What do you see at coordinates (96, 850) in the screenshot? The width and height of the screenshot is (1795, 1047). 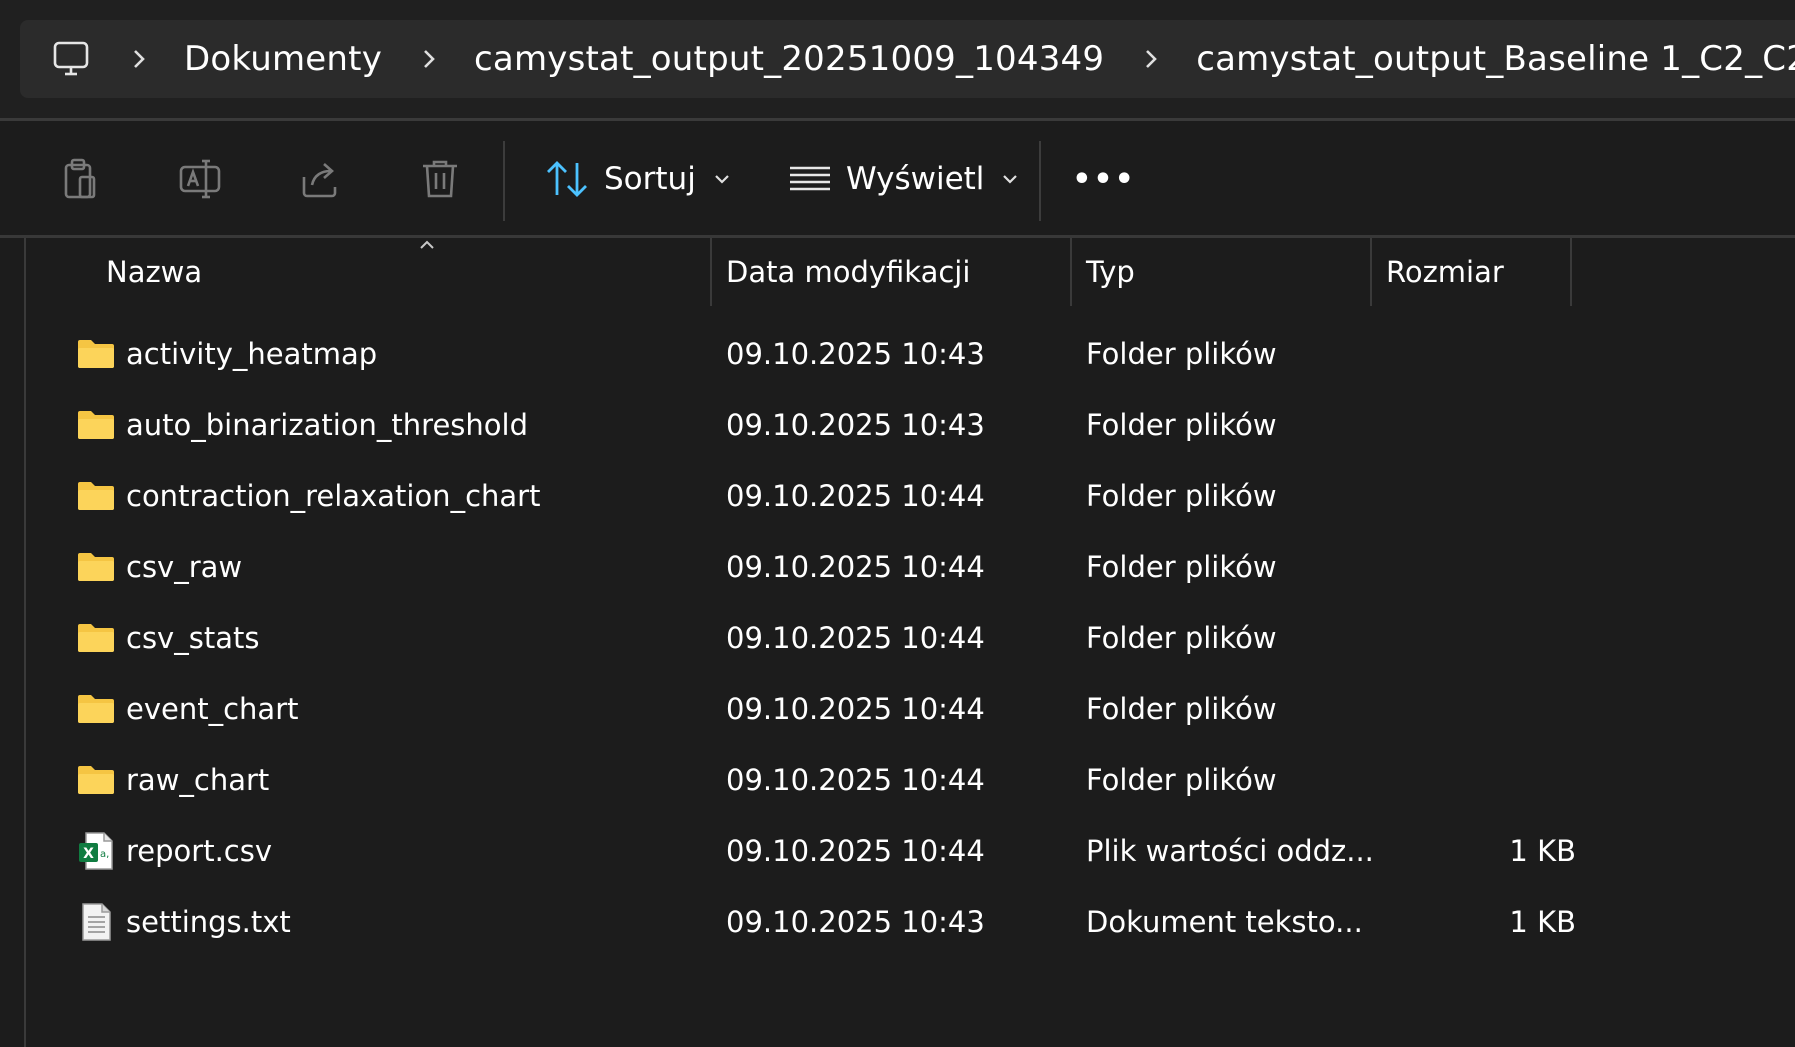 I see `excel-csv-icon: Xa,` at bounding box center [96, 850].